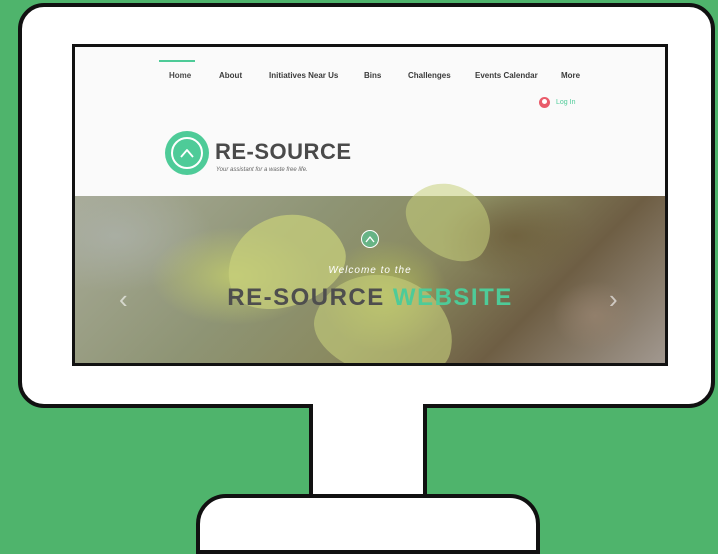  I want to click on brand-tagline: Your assistant for a waste free life., so click(262, 170).